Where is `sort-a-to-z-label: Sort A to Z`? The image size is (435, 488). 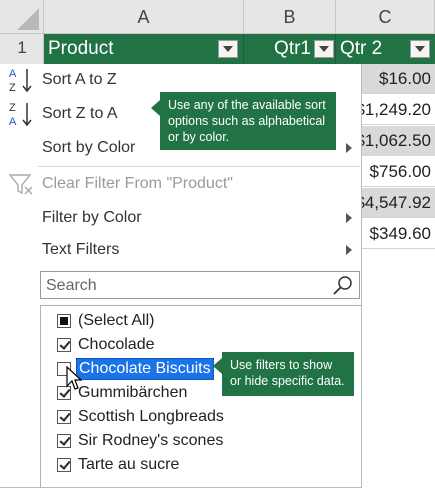 sort-a-to-z-label: Sort A to Z is located at coordinates (79, 79).